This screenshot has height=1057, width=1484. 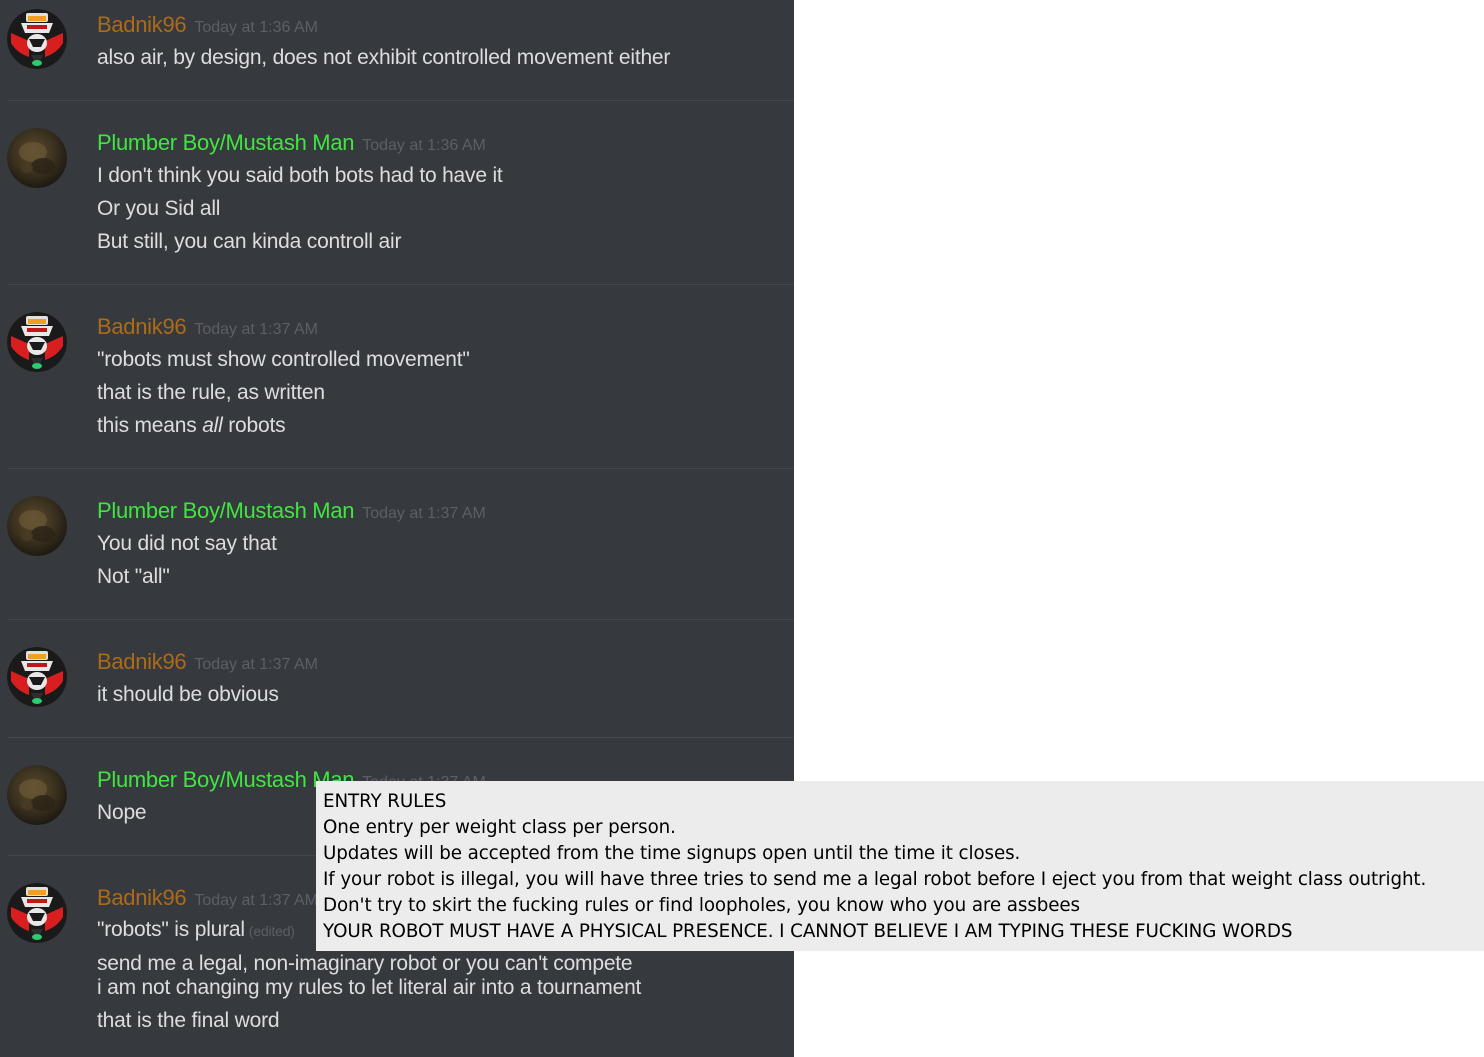 I want to click on message-line: You did not say that, so click(x=187, y=543).